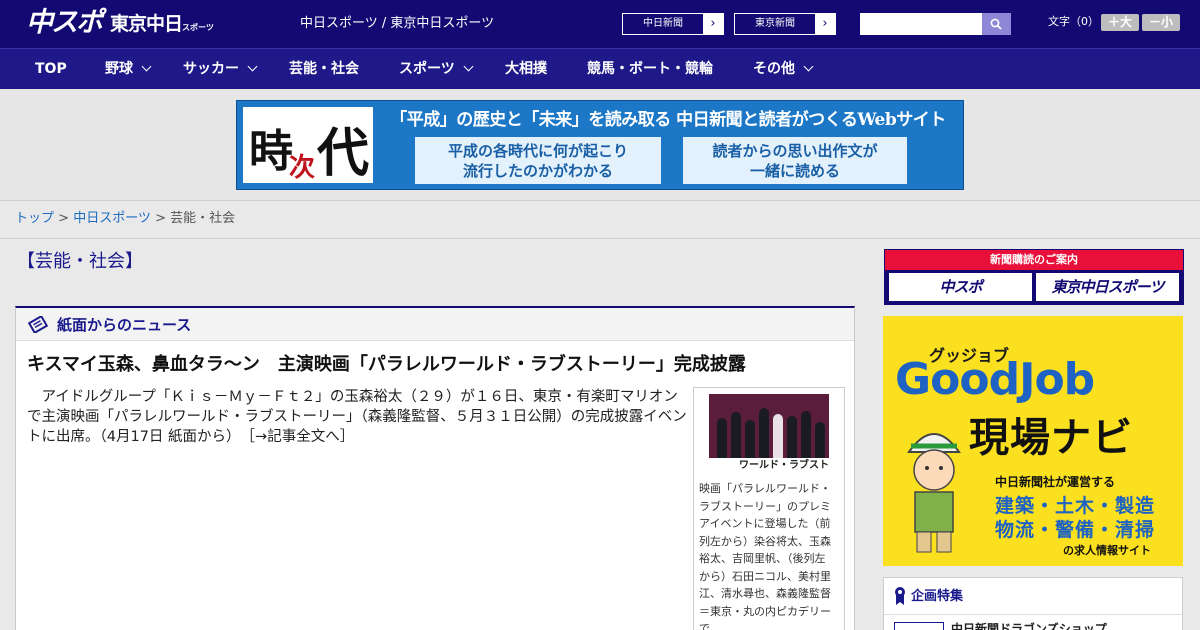  What do you see at coordinates (774, 69) in the screenshot?
I see `nav-item-label: その他` at bounding box center [774, 69].